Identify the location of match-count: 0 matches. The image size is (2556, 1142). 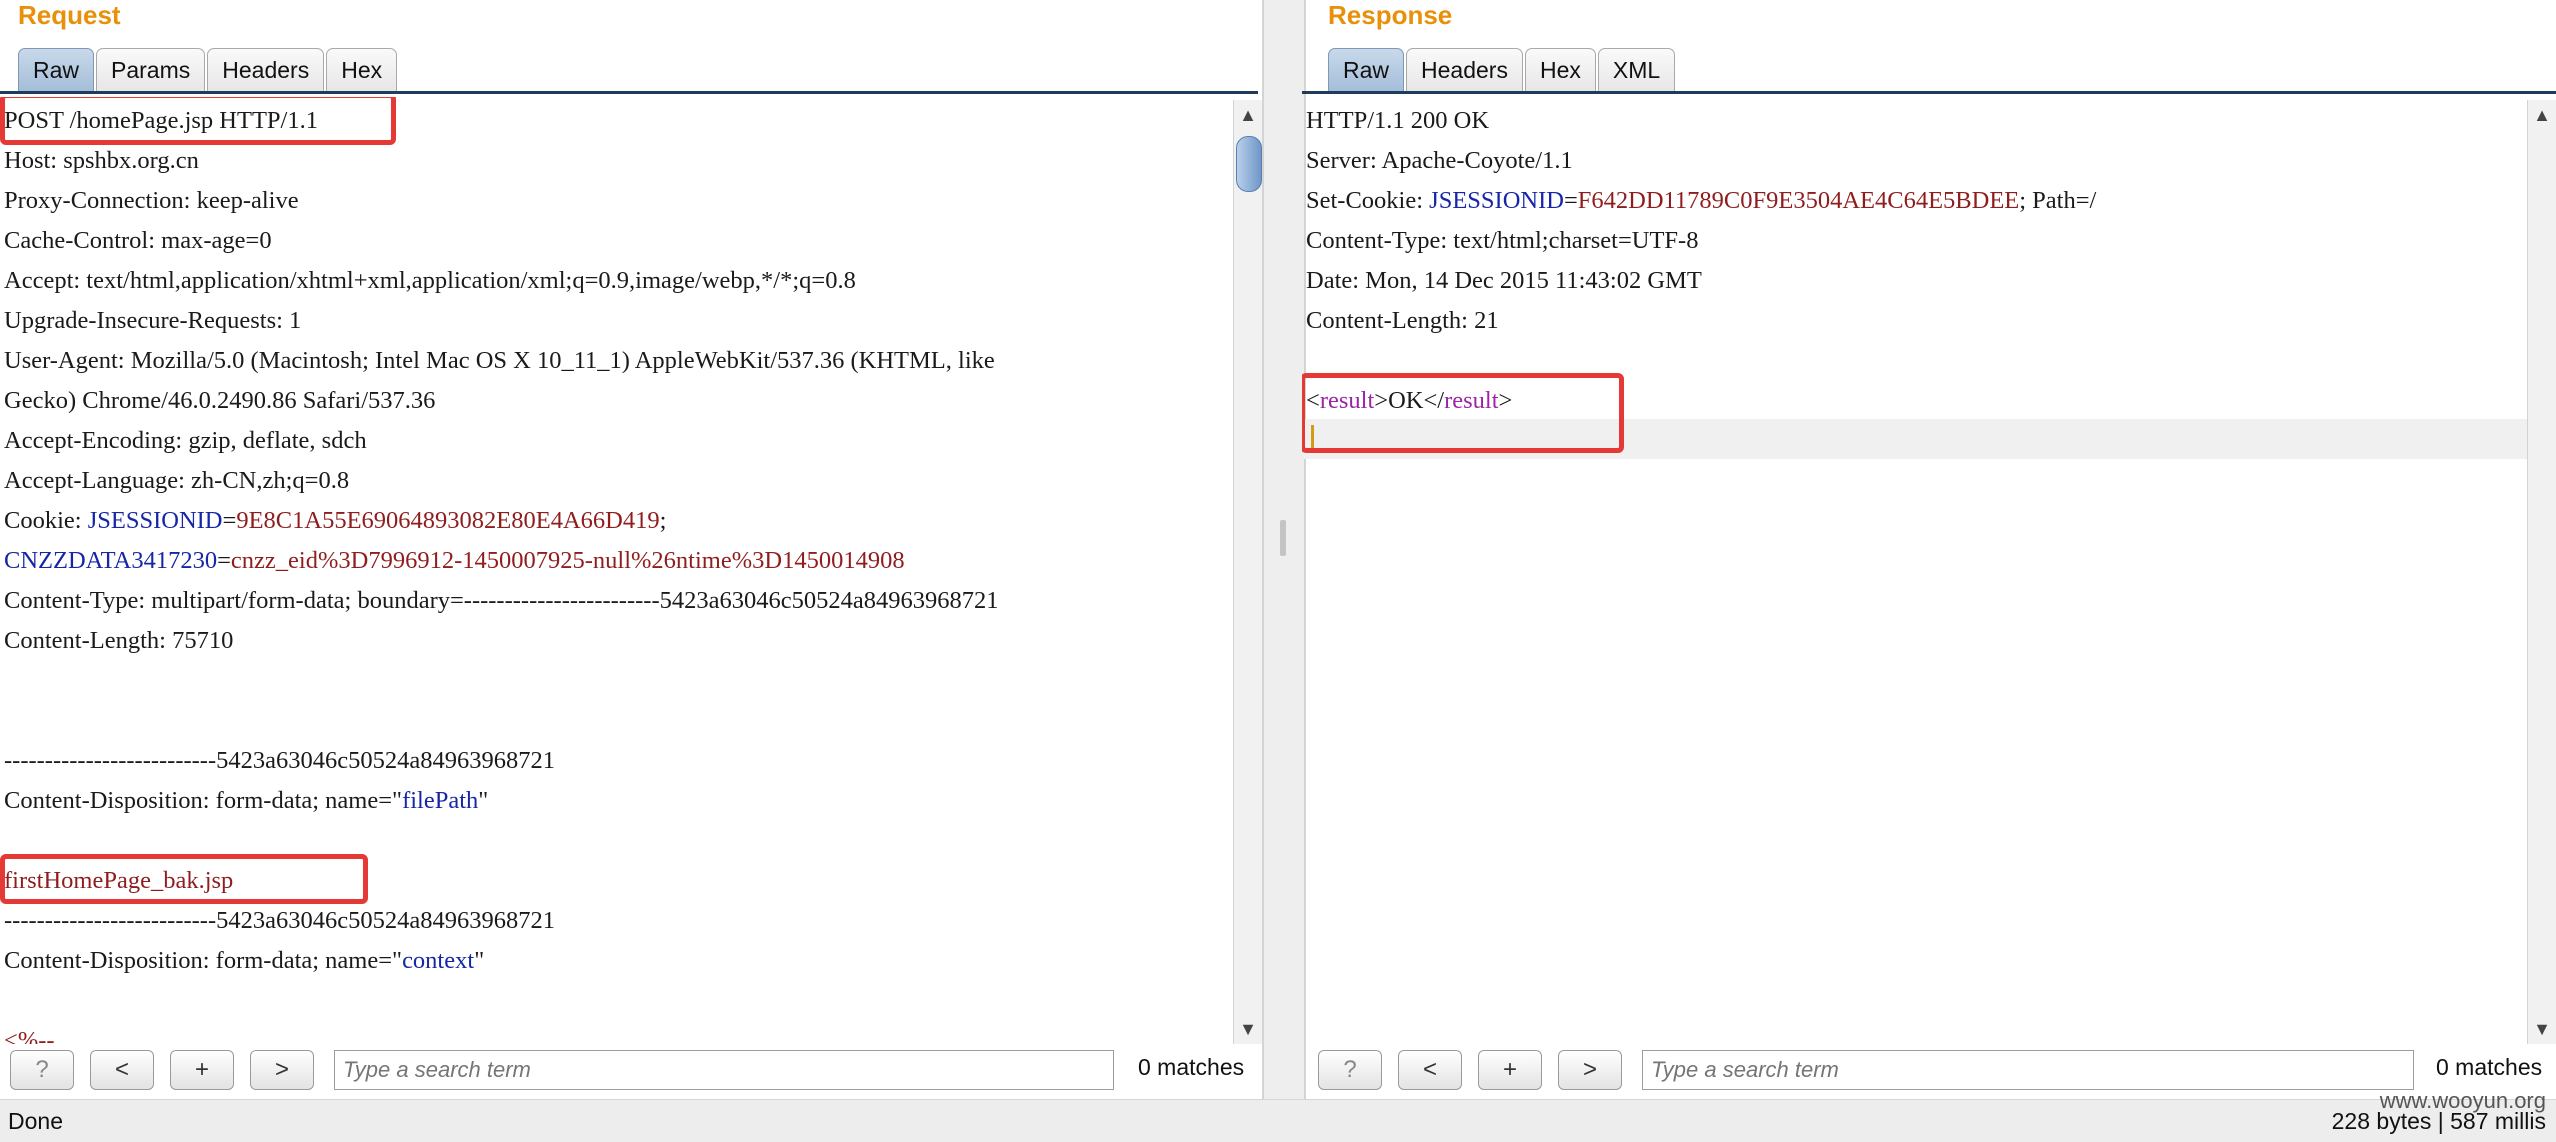
(1191, 1067).